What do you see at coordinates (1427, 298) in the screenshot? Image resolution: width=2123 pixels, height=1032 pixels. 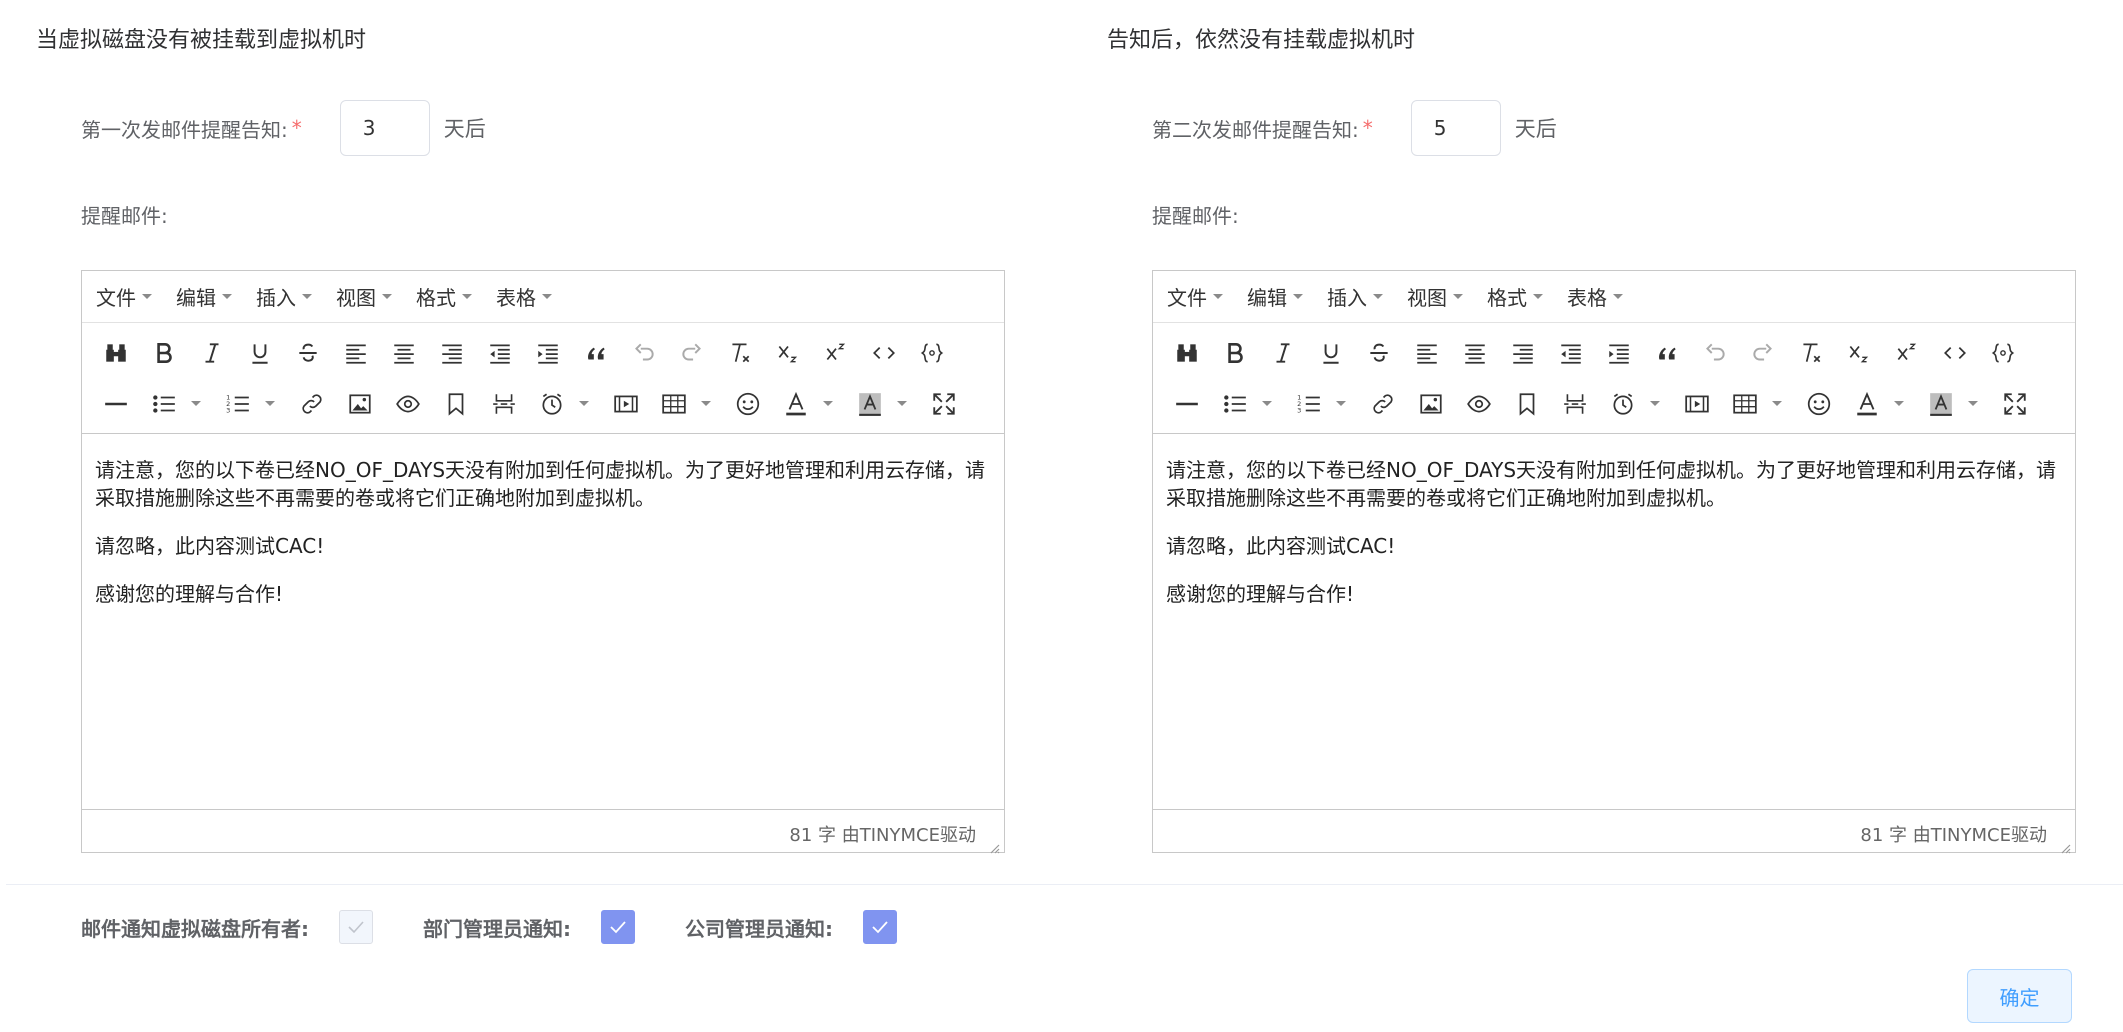 I see `menu-label: 视图` at bounding box center [1427, 298].